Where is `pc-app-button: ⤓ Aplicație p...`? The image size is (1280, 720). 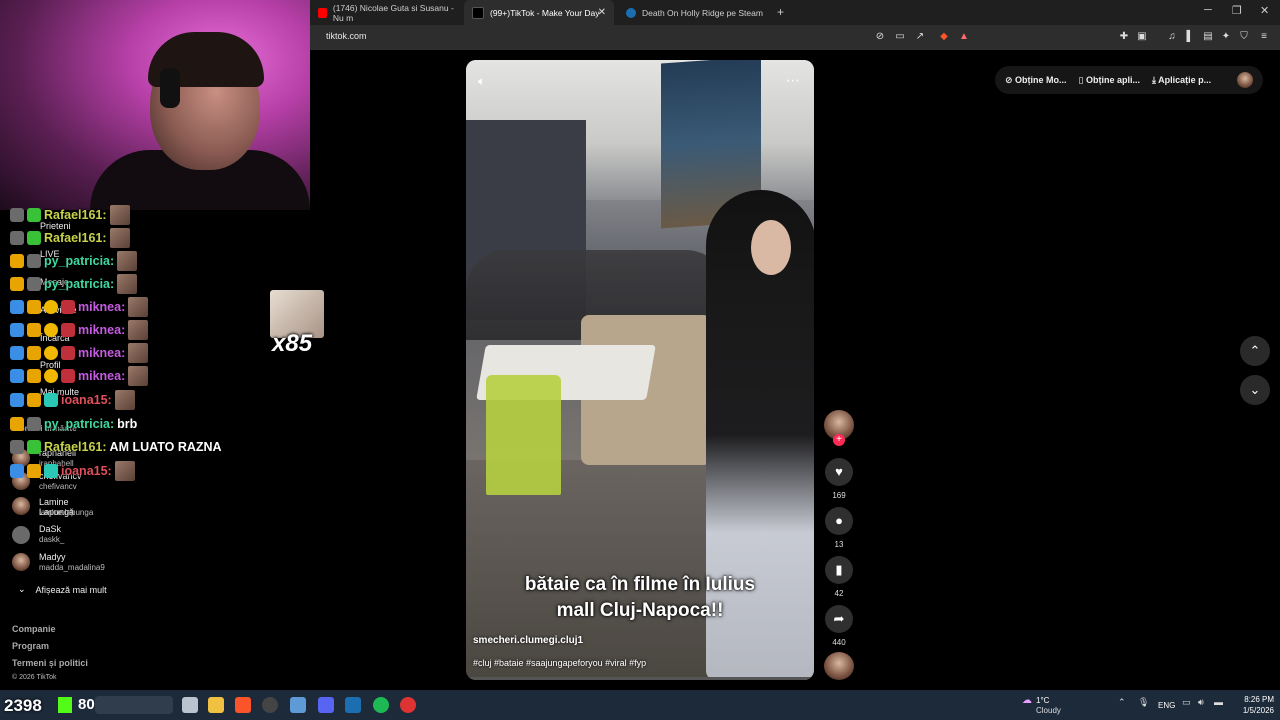 pc-app-button: ⤓ Aplicație p... is located at coordinates (1181, 80).